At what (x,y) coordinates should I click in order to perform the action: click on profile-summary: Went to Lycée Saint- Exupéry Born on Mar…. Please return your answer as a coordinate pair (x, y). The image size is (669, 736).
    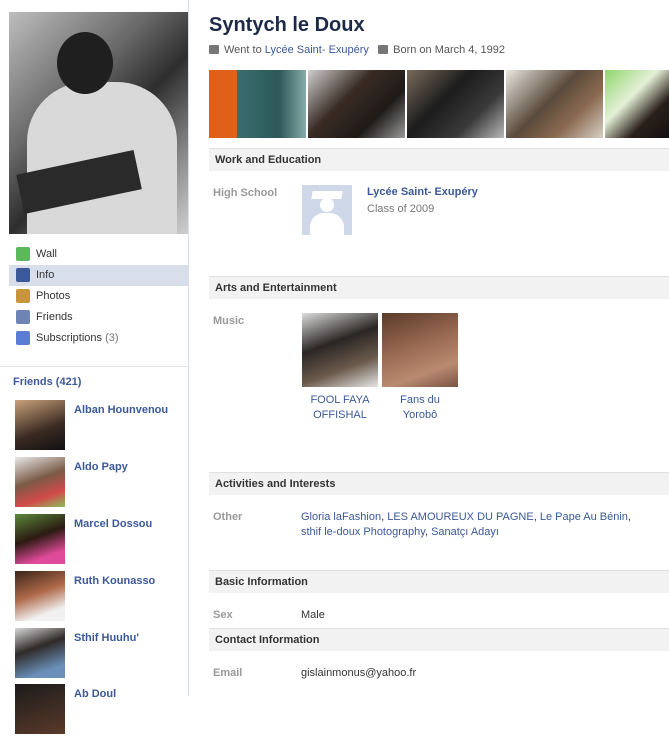
    Looking at the image, I should click on (357, 50).